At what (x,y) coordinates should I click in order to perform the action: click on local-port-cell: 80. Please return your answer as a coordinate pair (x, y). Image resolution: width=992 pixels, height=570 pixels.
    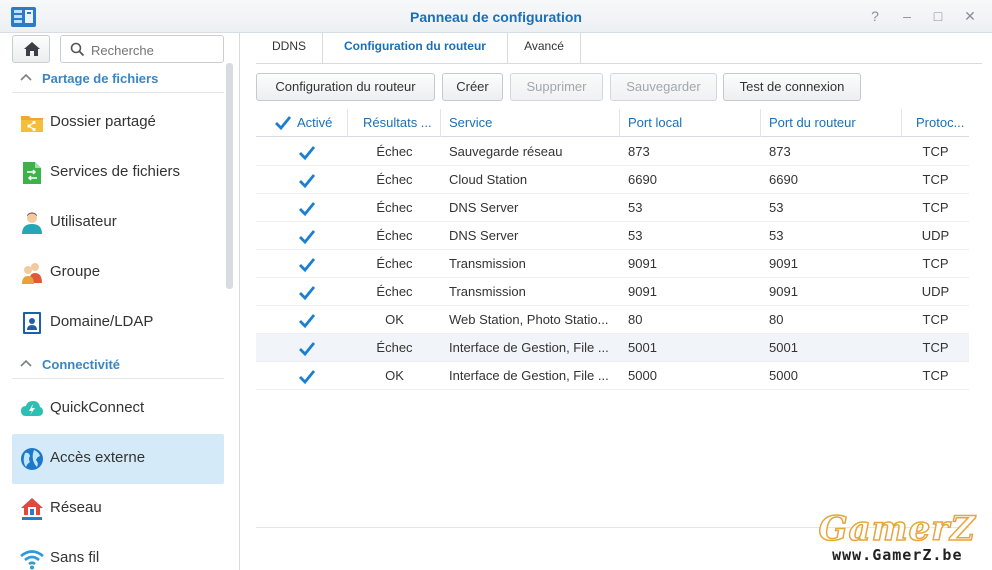
    Looking at the image, I should click on (635, 319).